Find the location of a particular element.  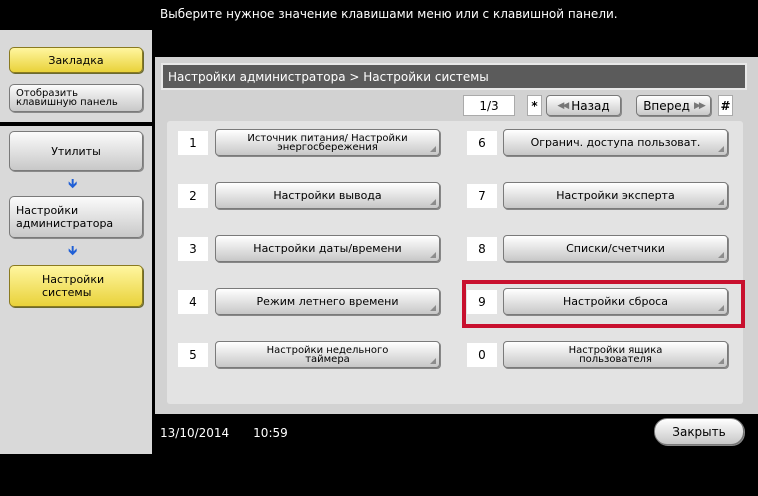

back-button: ◀◀ Назад is located at coordinates (583, 105).